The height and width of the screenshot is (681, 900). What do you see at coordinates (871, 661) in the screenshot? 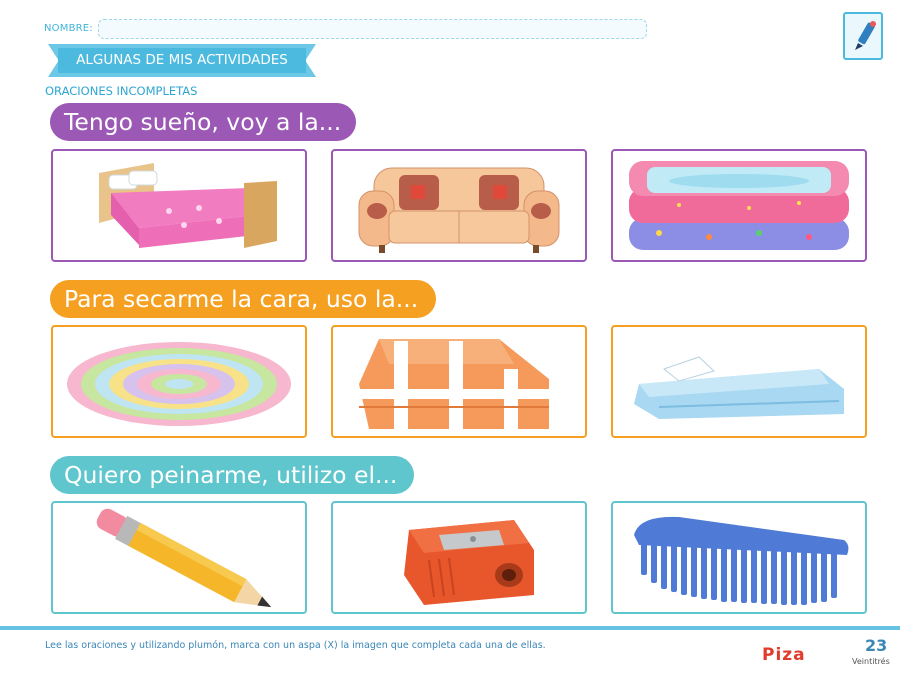
I see `page-number-word: Veintitrés` at bounding box center [871, 661].